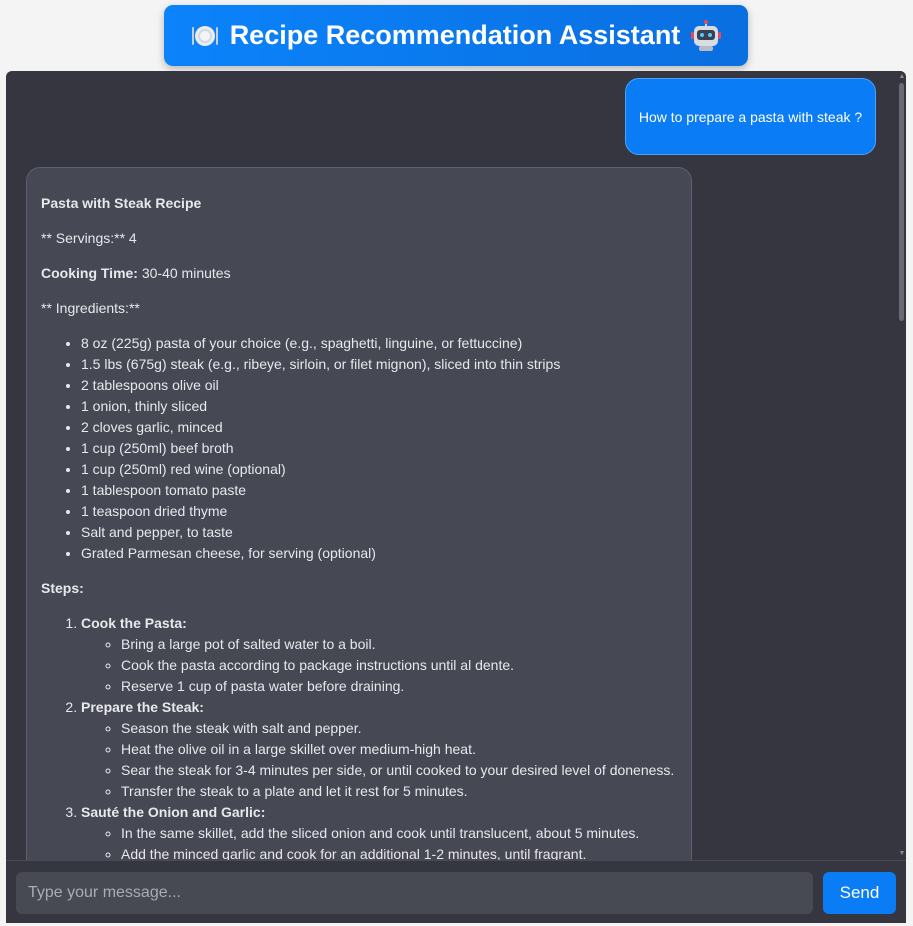 The width and height of the screenshot is (913, 926). What do you see at coordinates (379, 532) in the screenshot?
I see `list-item: Salt and pepper, to taste` at bounding box center [379, 532].